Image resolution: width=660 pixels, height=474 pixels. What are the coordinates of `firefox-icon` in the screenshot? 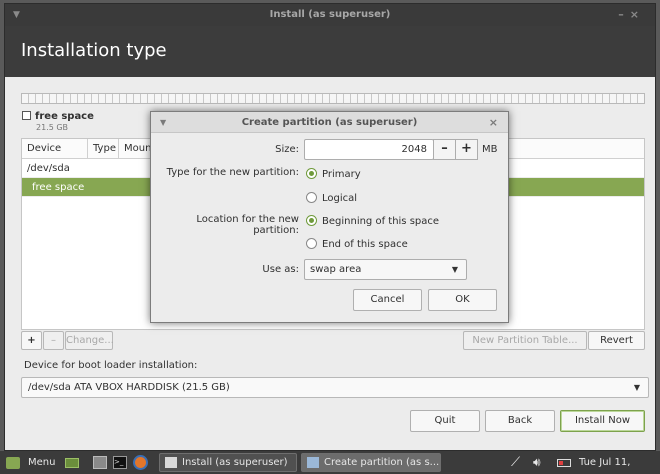 It's located at (140, 462).